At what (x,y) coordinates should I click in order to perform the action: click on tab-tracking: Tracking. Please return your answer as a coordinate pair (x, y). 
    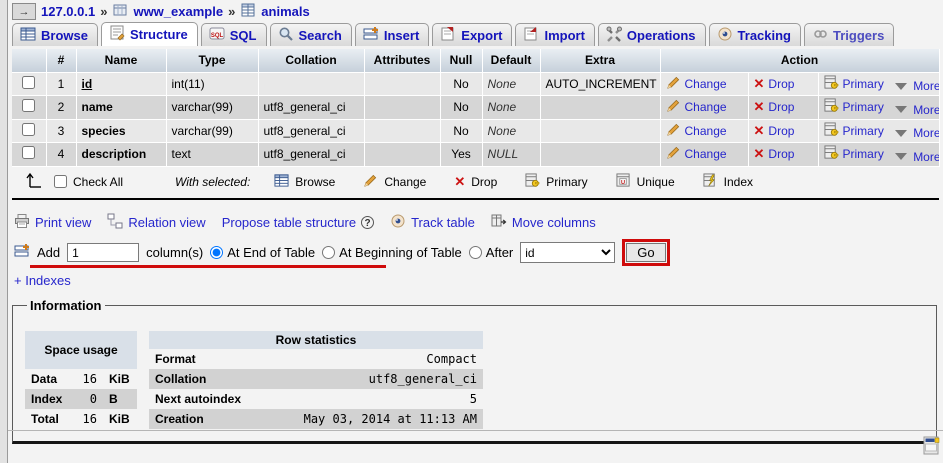
    Looking at the image, I should click on (754, 34).